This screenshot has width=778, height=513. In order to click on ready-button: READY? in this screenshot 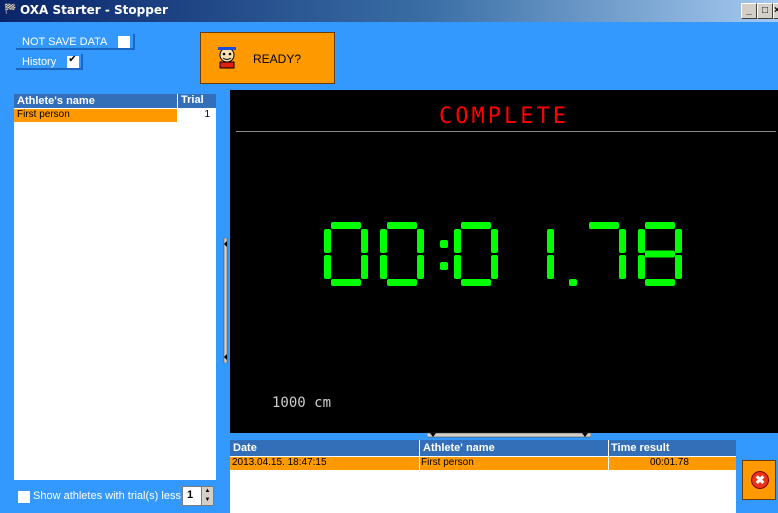, I will do `click(267, 58)`.